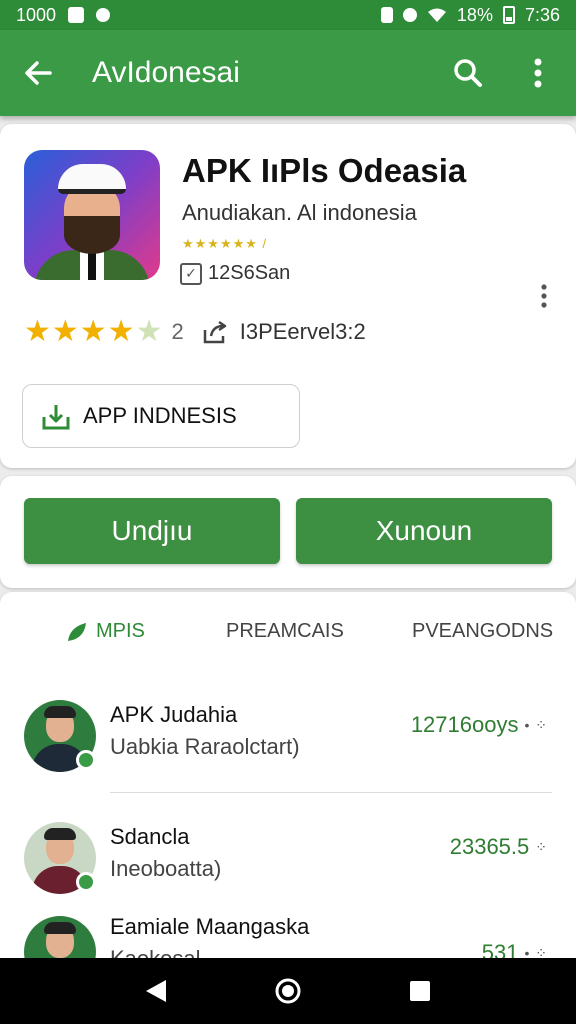 Image resolution: width=576 pixels, height=1024 pixels. I want to click on battery-percent: 18%, so click(474, 14).